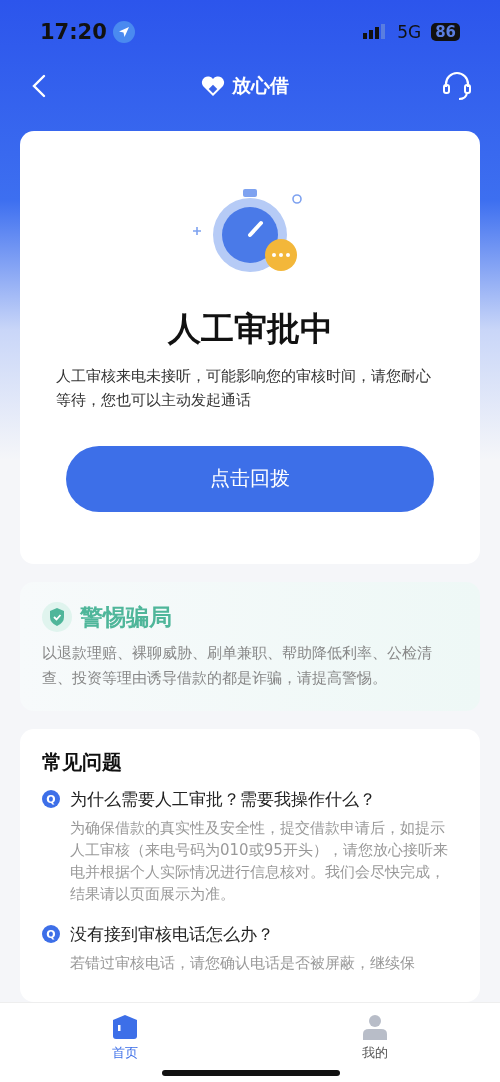 The image size is (500, 1082). Describe the element at coordinates (125, 1026) in the screenshot. I see `home-icon` at that location.